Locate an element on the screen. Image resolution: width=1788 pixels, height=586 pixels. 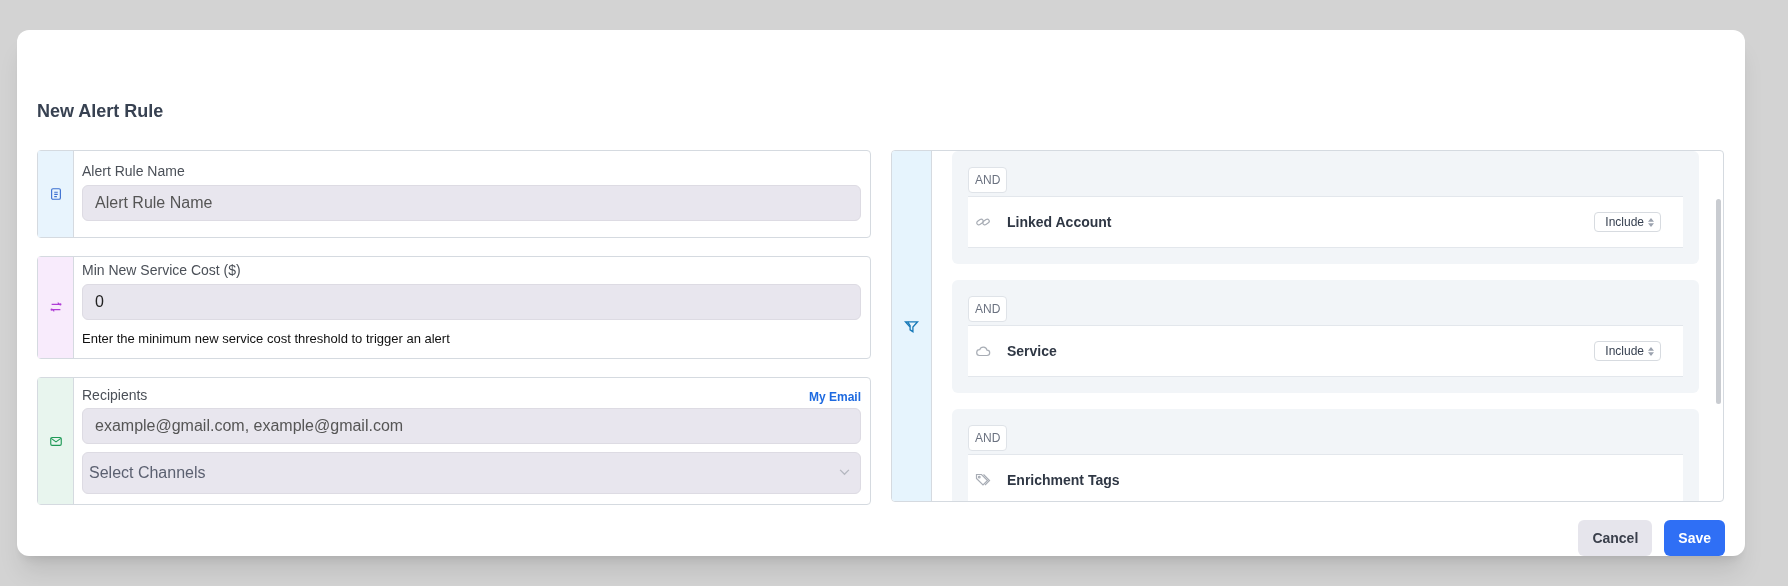
field-label: Recipients is located at coordinates (115, 395).